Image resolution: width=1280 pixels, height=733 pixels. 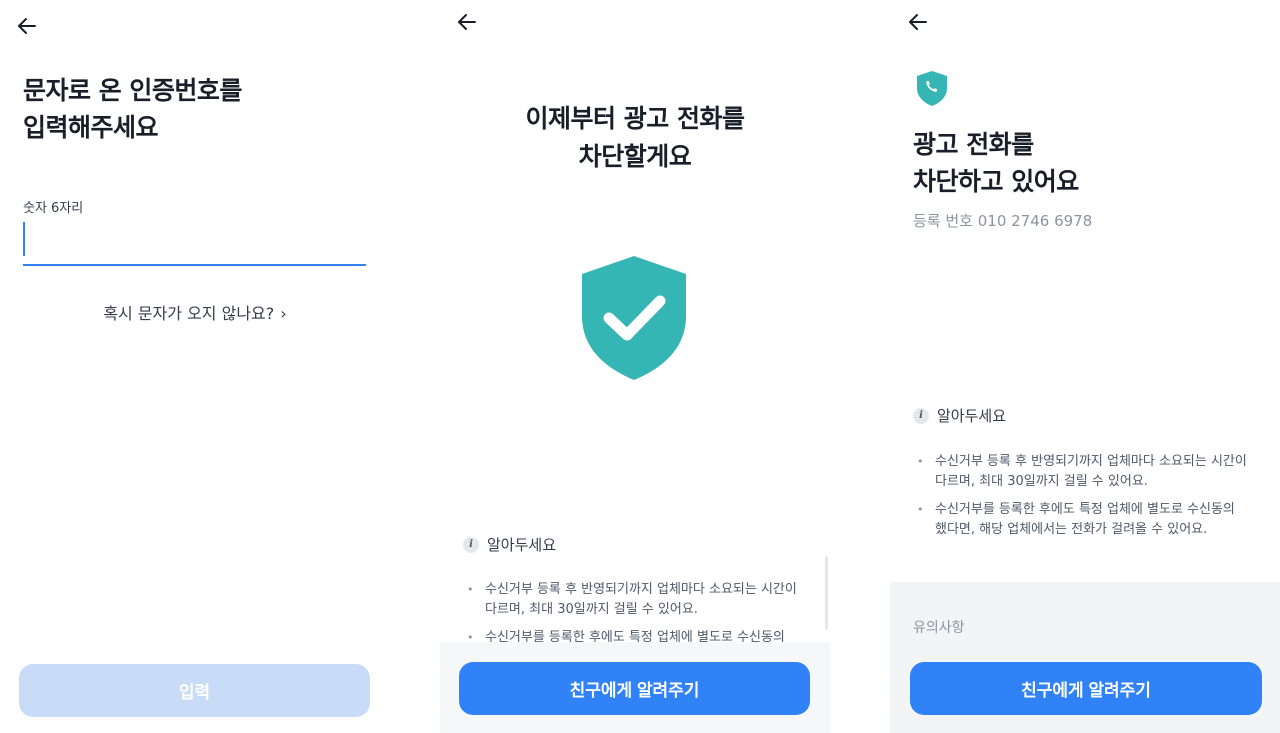 I want to click on text-cursor, so click(x=24, y=239).